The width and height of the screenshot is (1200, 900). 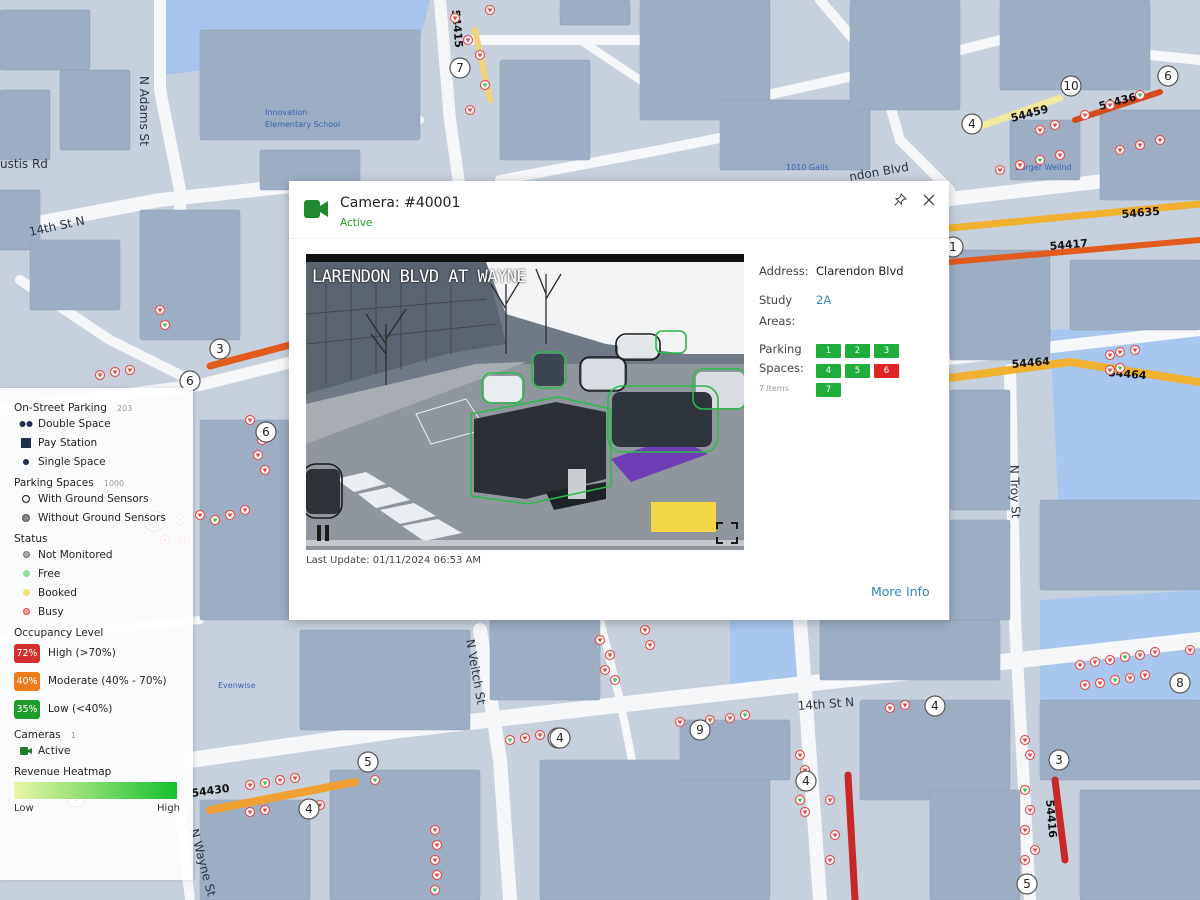 What do you see at coordinates (98, 461) in the screenshot?
I see `legend-item-single-space: Single Space` at bounding box center [98, 461].